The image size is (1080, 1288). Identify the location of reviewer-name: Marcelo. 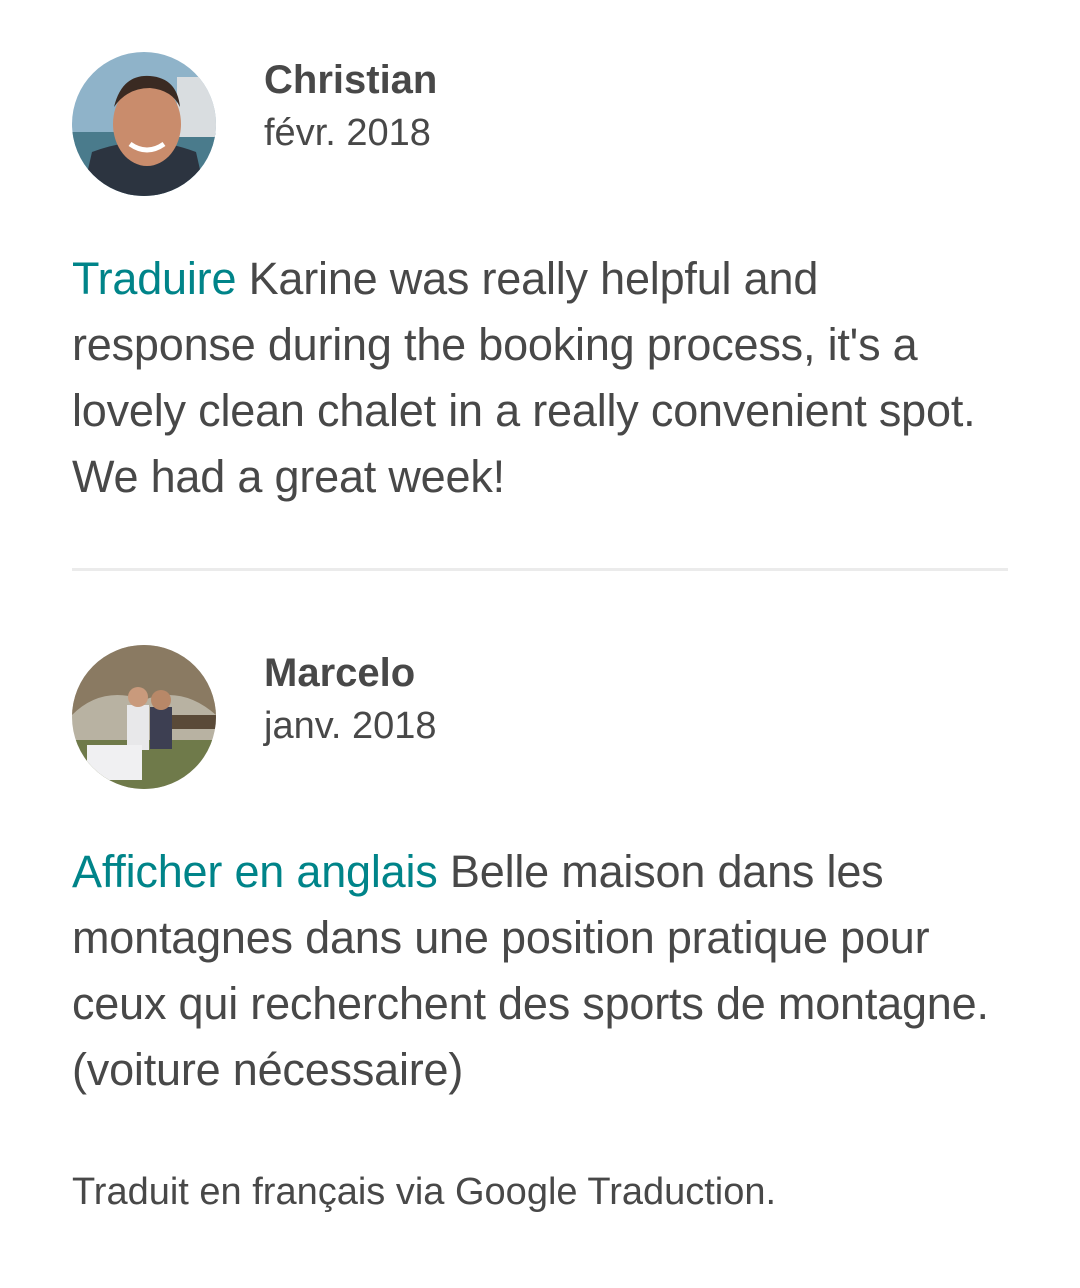
(350, 673).